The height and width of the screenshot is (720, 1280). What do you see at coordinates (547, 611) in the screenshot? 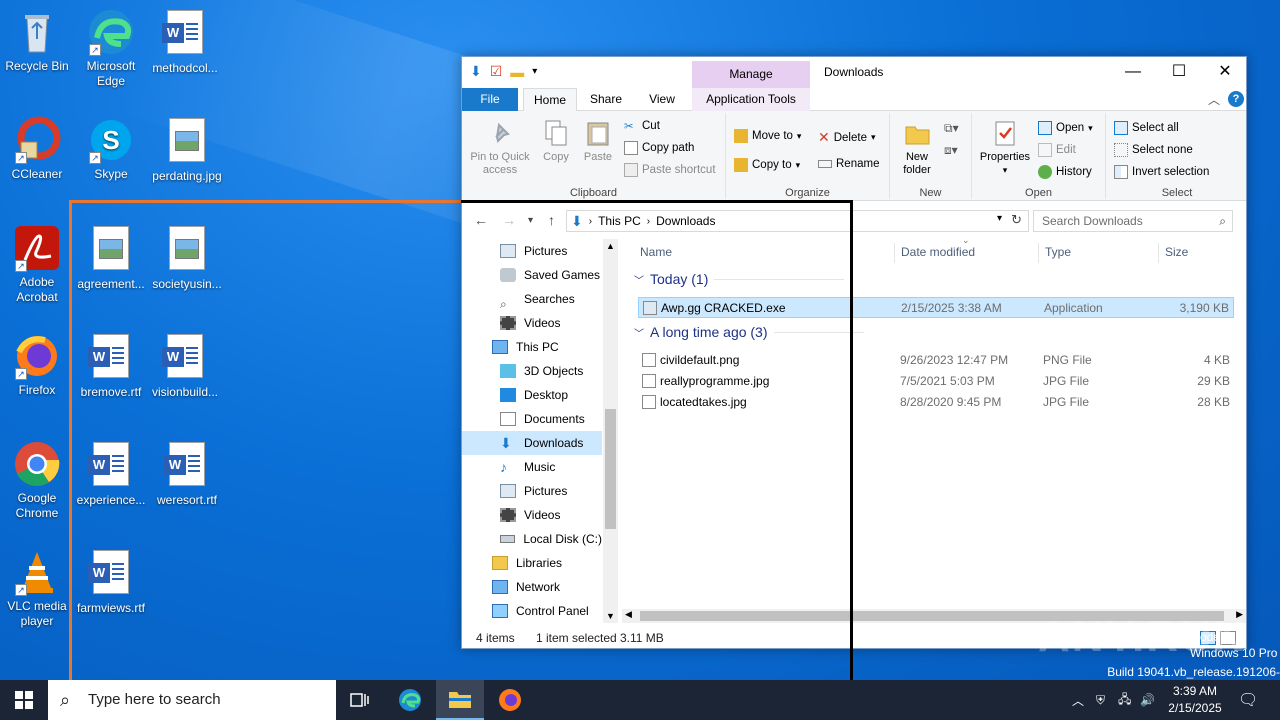
I see `nav-item-control-panel: Control Panel` at bounding box center [547, 611].